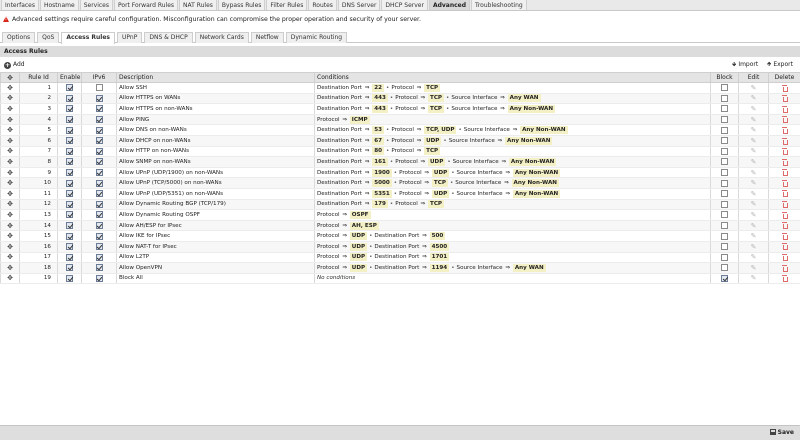 The width and height of the screenshot is (800, 440). Describe the element at coordinates (287, 5) in the screenshot. I see `tab-filter-rules: Filter Rules` at that location.